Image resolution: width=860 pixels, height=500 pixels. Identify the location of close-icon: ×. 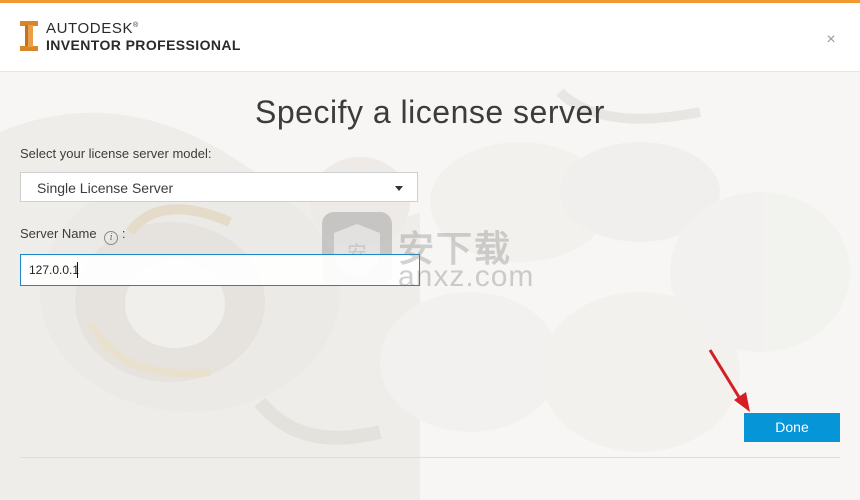
(831, 40).